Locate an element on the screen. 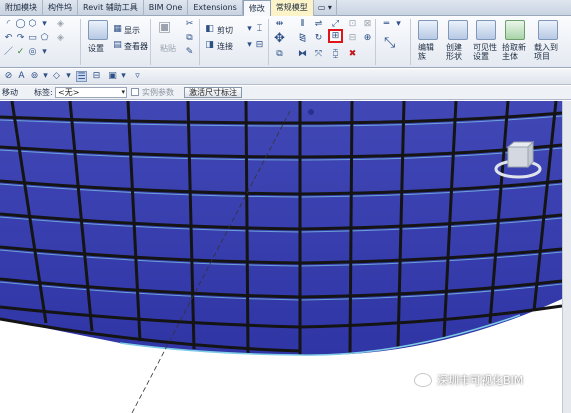 This screenshot has width=571, height=413. polygon-icon: ⬡ is located at coordinates (32, 24).